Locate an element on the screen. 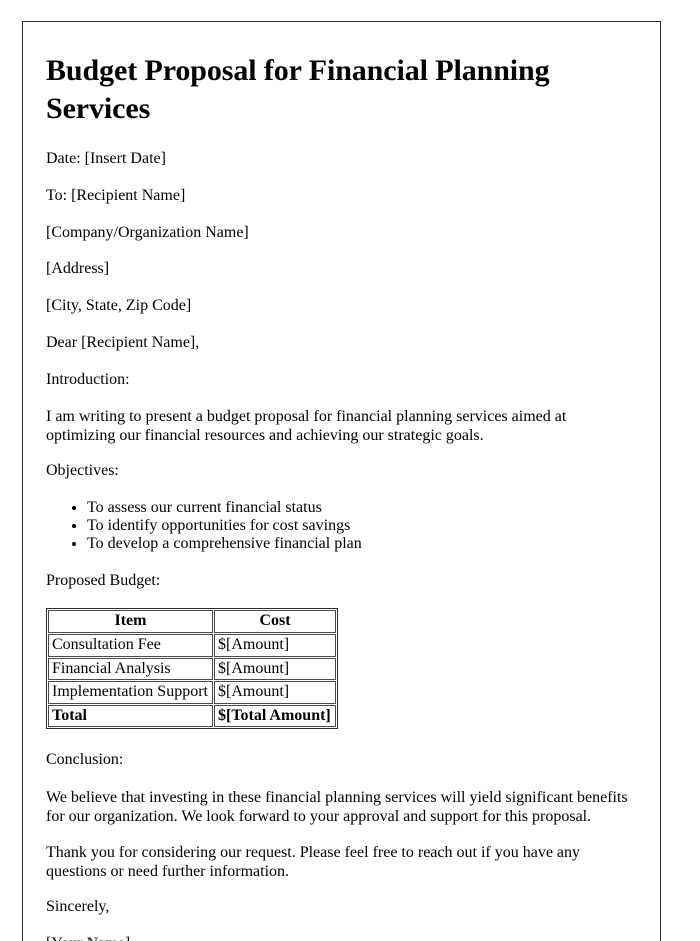  column-header-cost: Cost is located at coordinates (275, 621).